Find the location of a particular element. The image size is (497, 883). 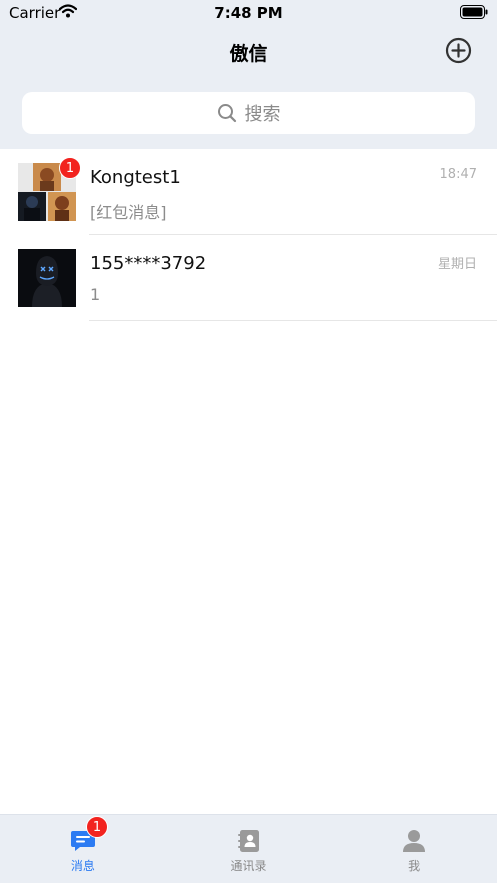

tab-bar: 消息 1 通讯录 我 is located at coordinates (248, 848).